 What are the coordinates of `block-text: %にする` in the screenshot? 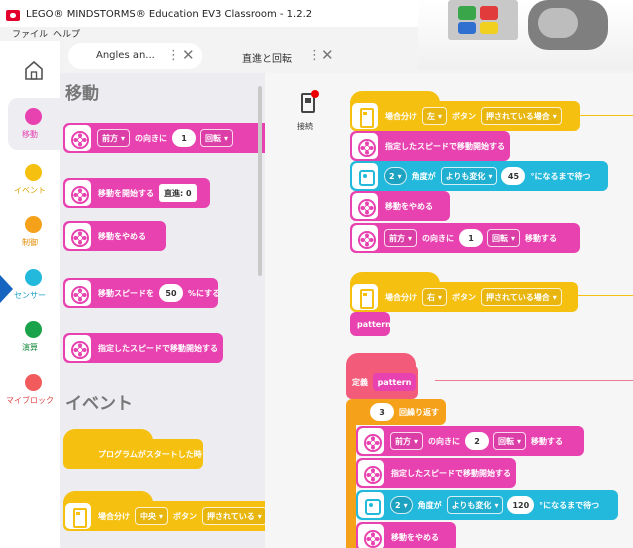 It's located at (204, 293).